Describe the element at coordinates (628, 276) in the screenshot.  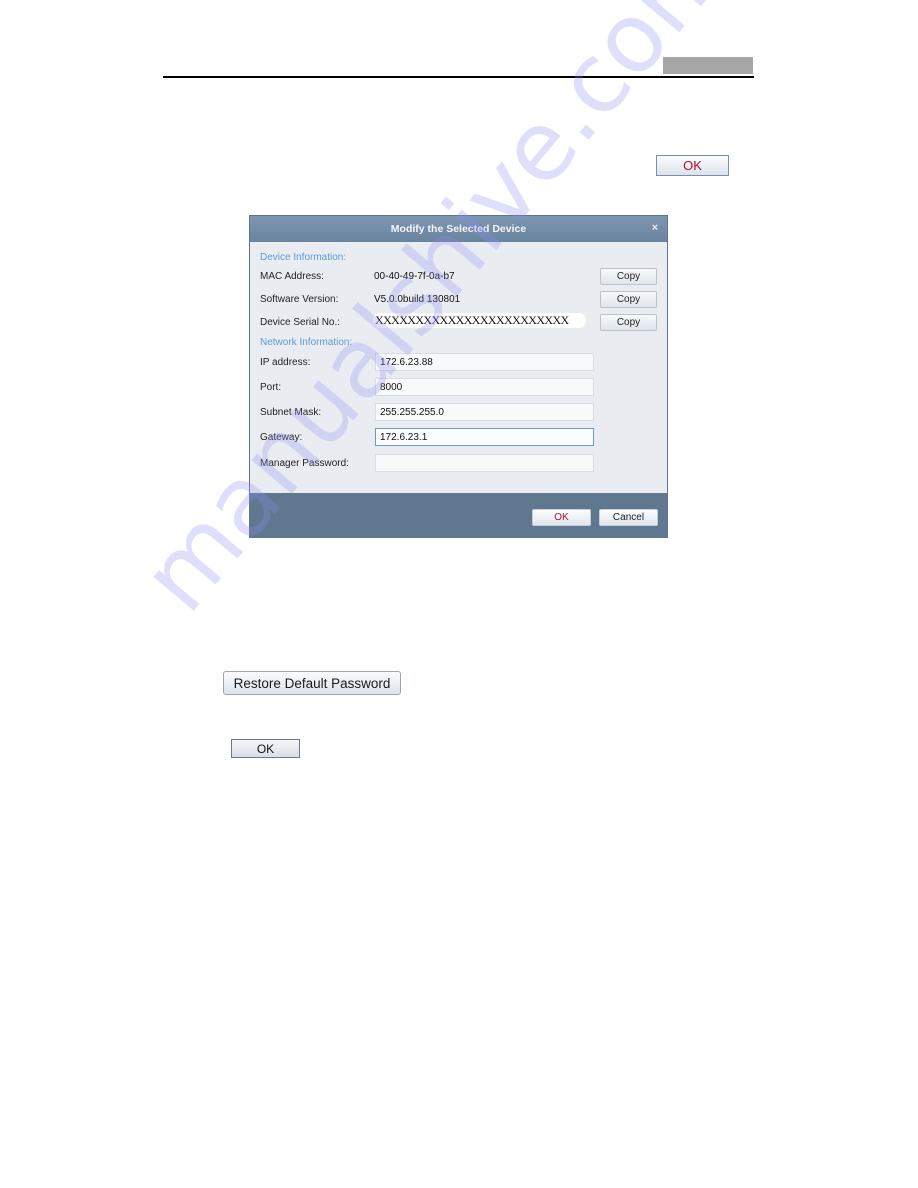
I see `copy-mac-button: Copy` at that location.